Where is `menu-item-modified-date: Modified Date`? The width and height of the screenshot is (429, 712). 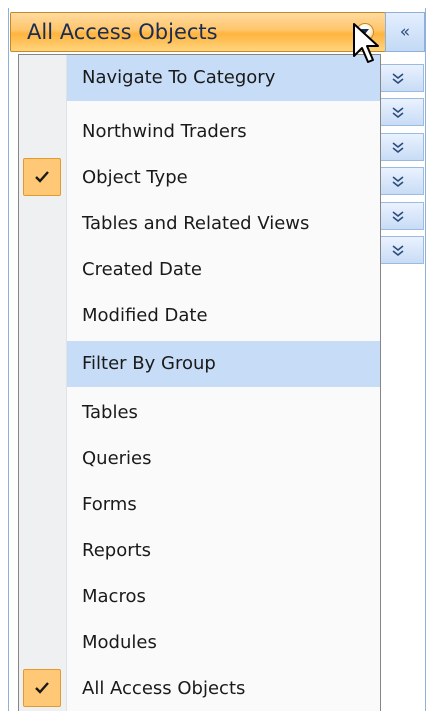 menu-item-modified-date: Modified Date is located at coordinates (199, 316).